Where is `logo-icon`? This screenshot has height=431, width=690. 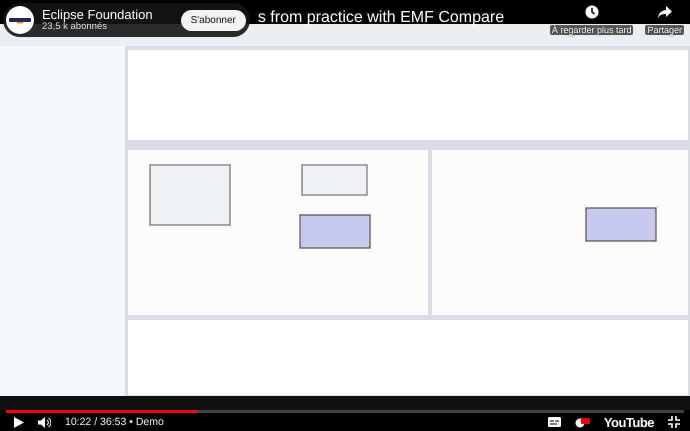 logo-icon is located at coordinates (20, 20).